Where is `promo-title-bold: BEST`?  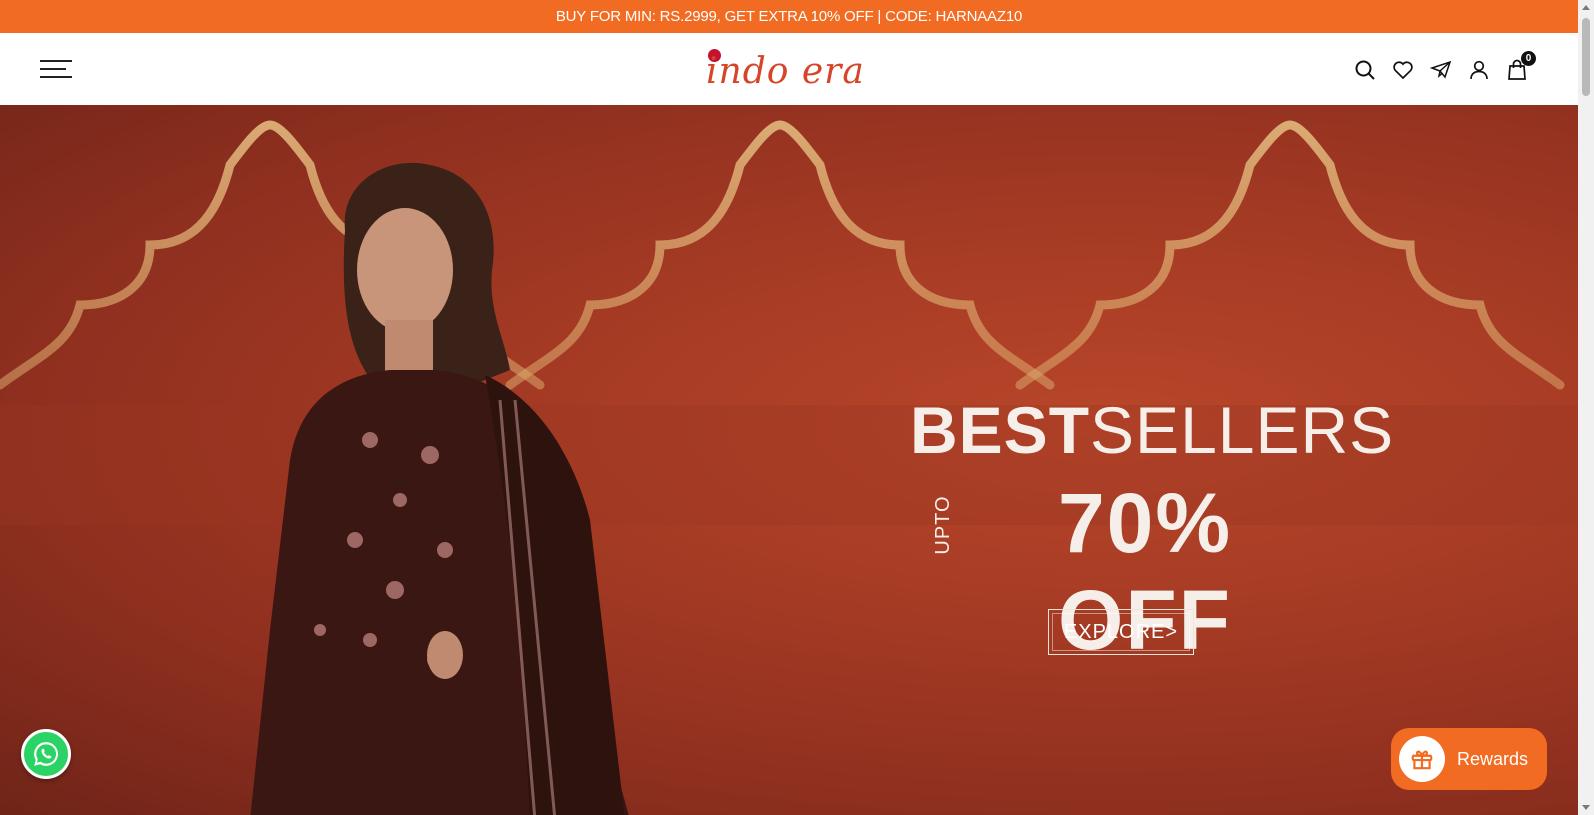 promo-title-bold: BEST is located at coordinates (1000, 430).